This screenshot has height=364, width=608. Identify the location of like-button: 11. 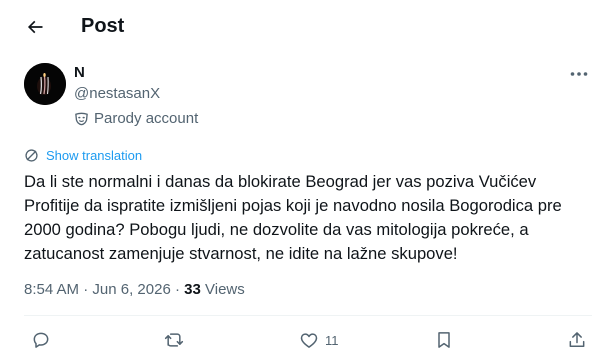
(318, 340).